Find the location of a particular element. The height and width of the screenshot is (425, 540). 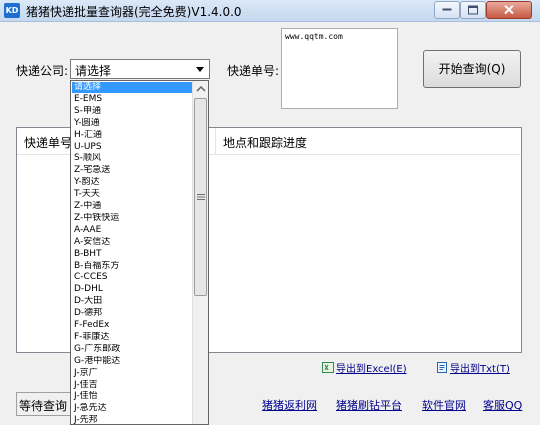

dropdown-option: Y-圆通 is located at coordinates (132, 123).